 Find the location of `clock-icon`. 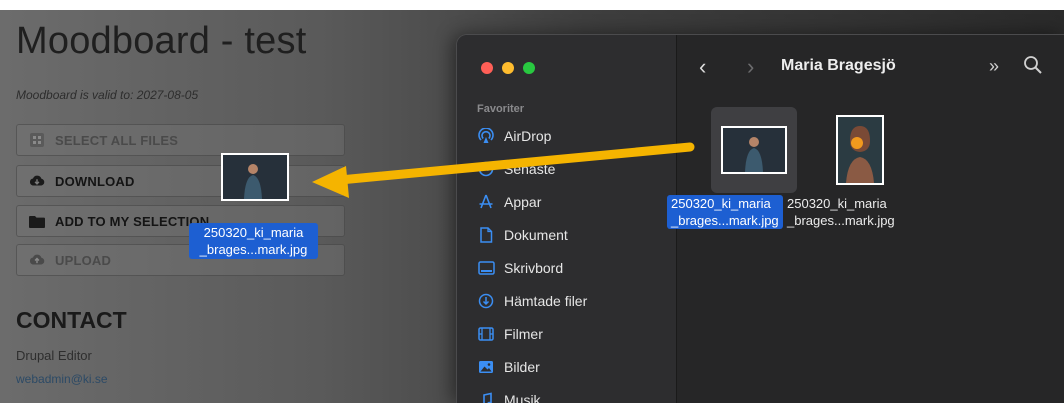

clock-icon is located at coordinates (486, 169).